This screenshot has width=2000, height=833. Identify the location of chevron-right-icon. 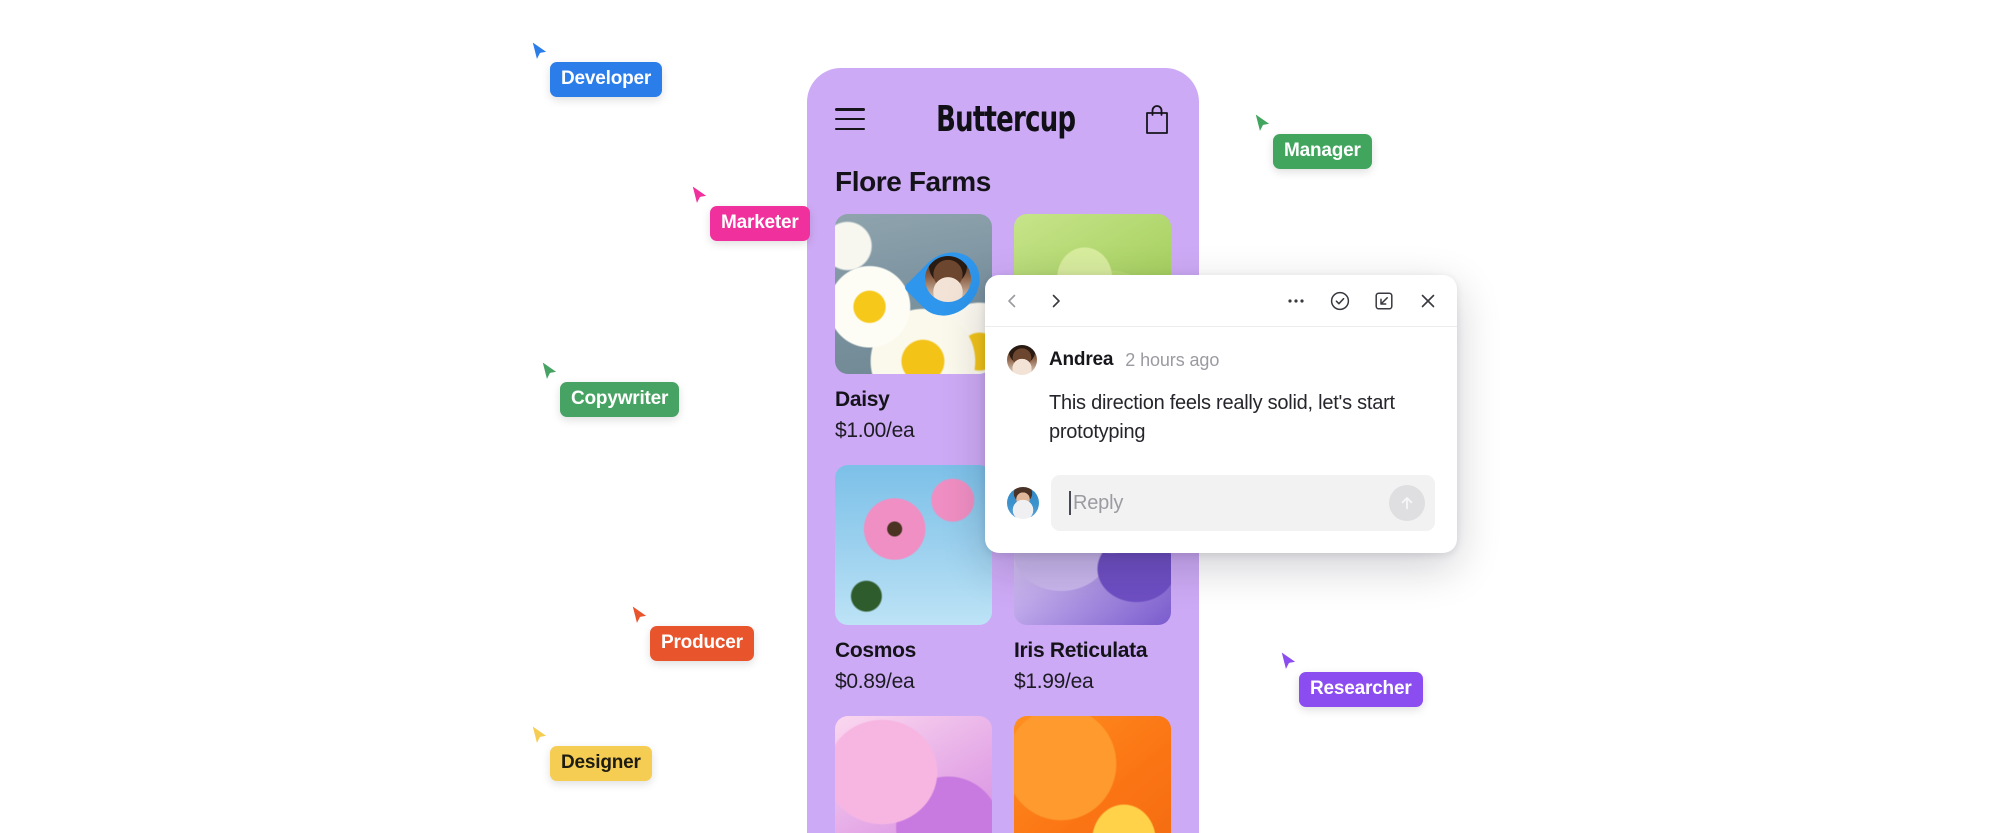
(1056, 300).